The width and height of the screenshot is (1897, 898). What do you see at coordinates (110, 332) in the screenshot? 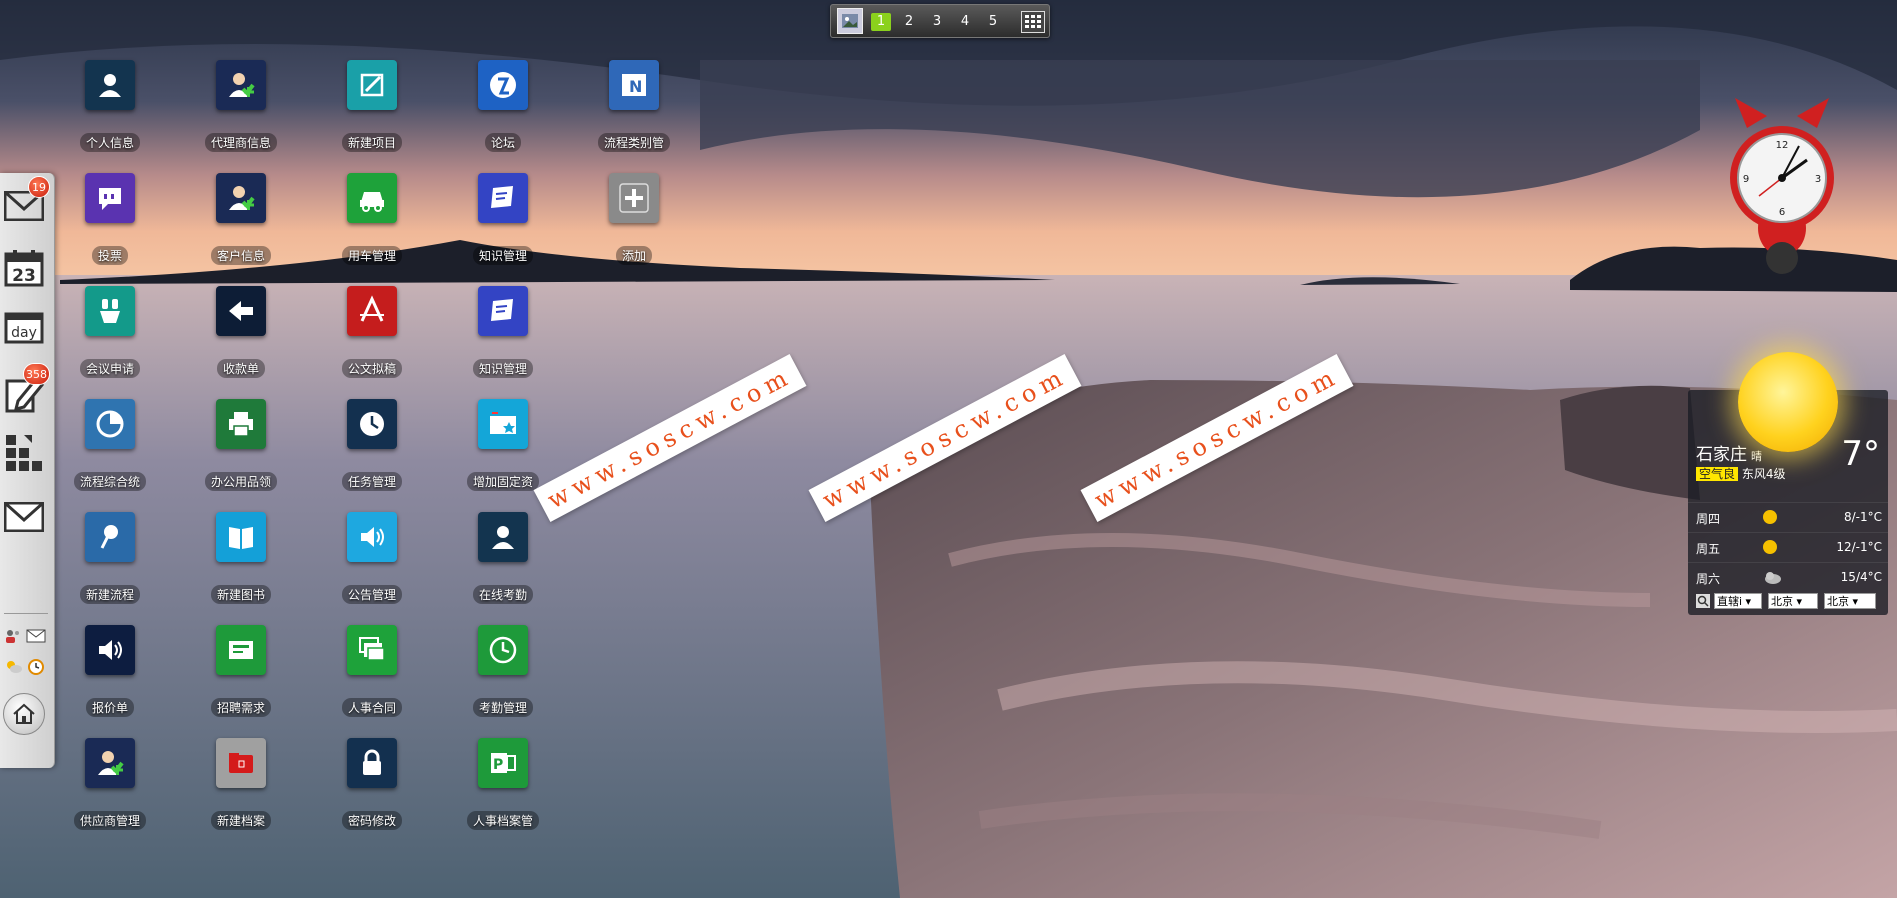
I see `desktop-app-icon: 会议申请` at bounding box center [110, 332].